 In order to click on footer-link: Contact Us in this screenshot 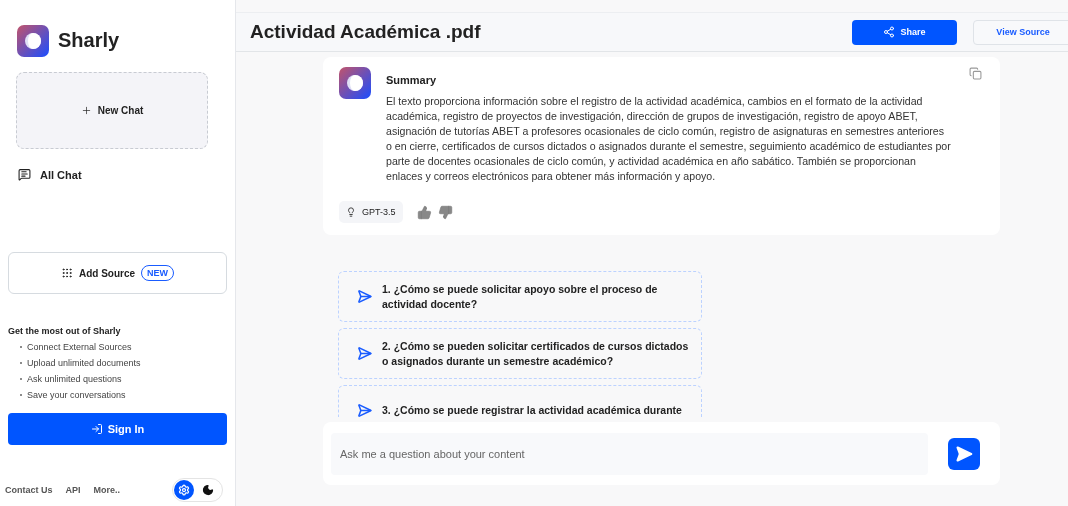, I will do `click(29, 490)`.